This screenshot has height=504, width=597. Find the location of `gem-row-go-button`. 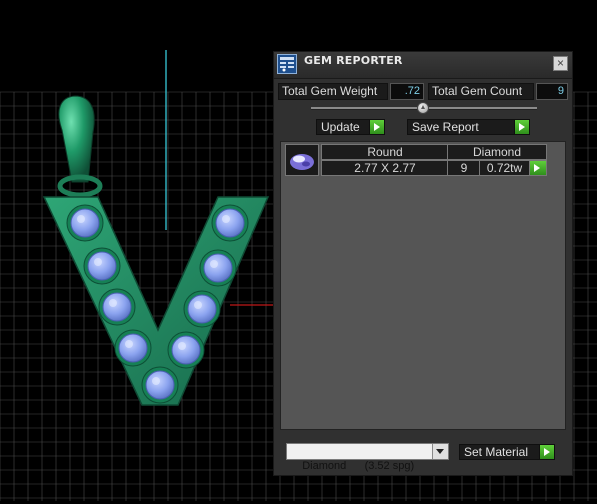

gem-row-go-button is located at coordinates (538, 168).